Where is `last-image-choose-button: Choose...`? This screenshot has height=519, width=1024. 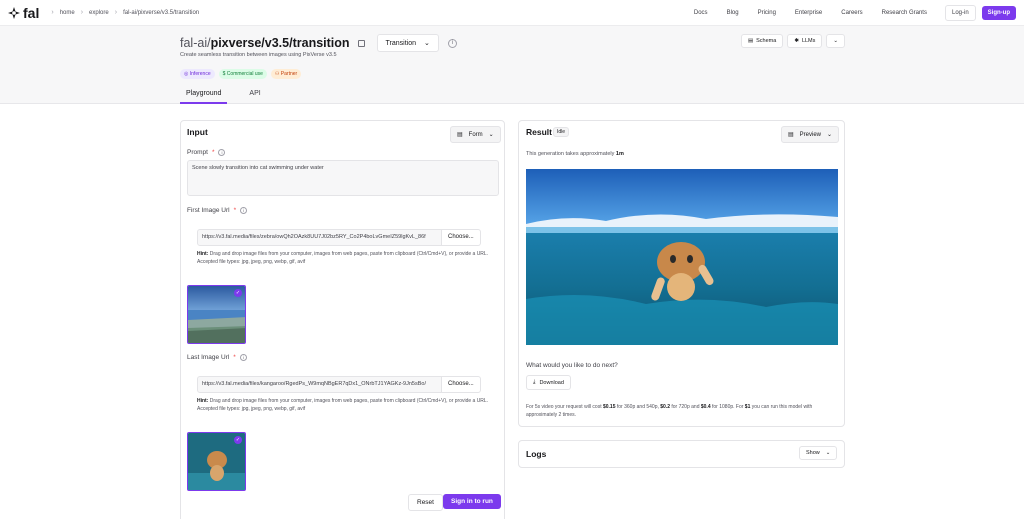 last-image-choose-button: Choose... is located at coordinates (461, 384).